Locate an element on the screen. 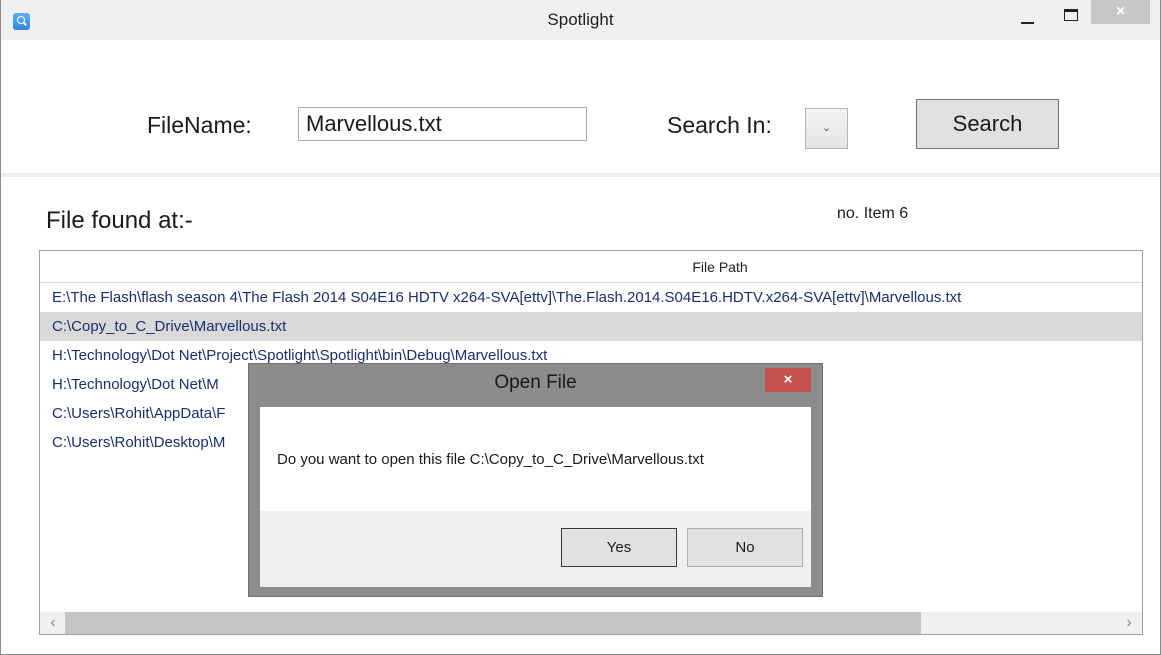  maximize-icon is located at coordinates (1071, 15).